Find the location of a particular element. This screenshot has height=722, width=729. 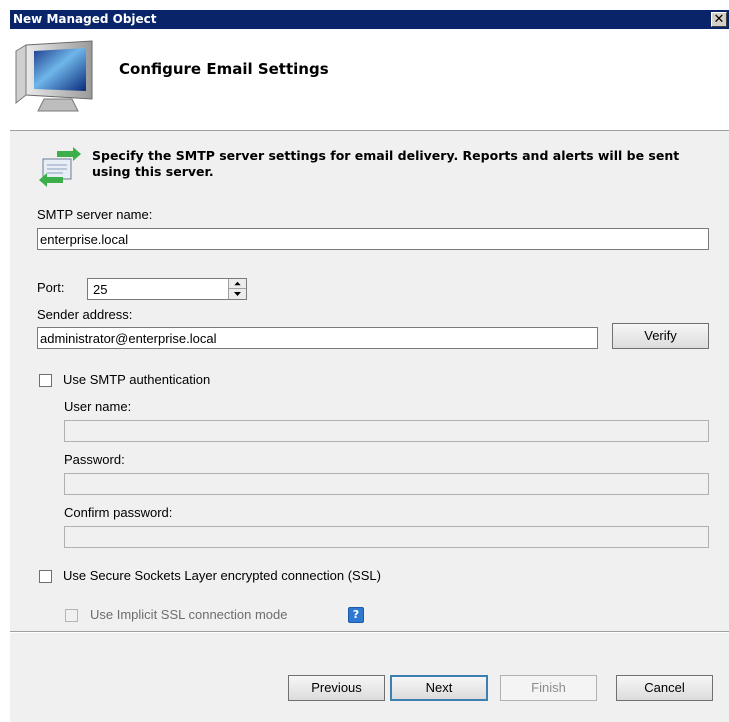

port-value: 25 is located at coordinates (100, 289).